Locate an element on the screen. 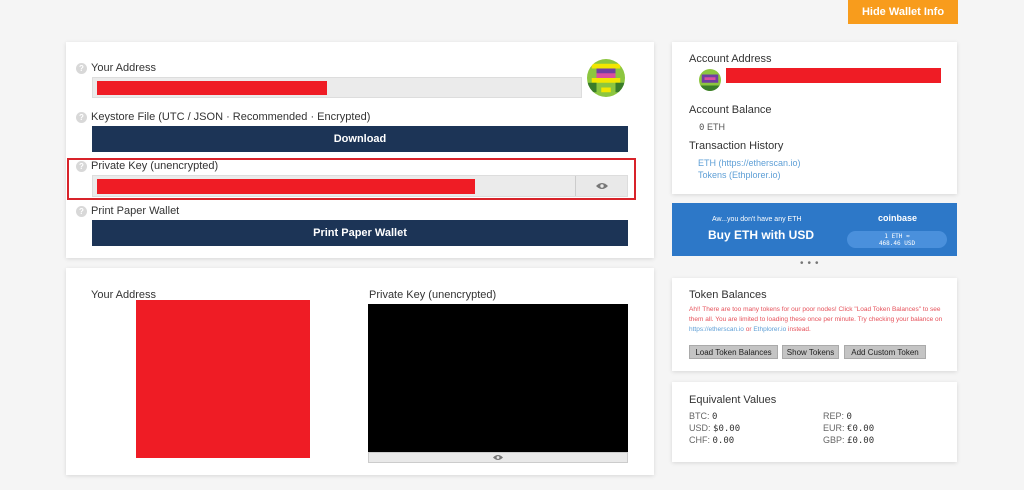 The image size is (1024, 490). gbp-value: GBP: £0.00 is located at coordinates (849, 440).